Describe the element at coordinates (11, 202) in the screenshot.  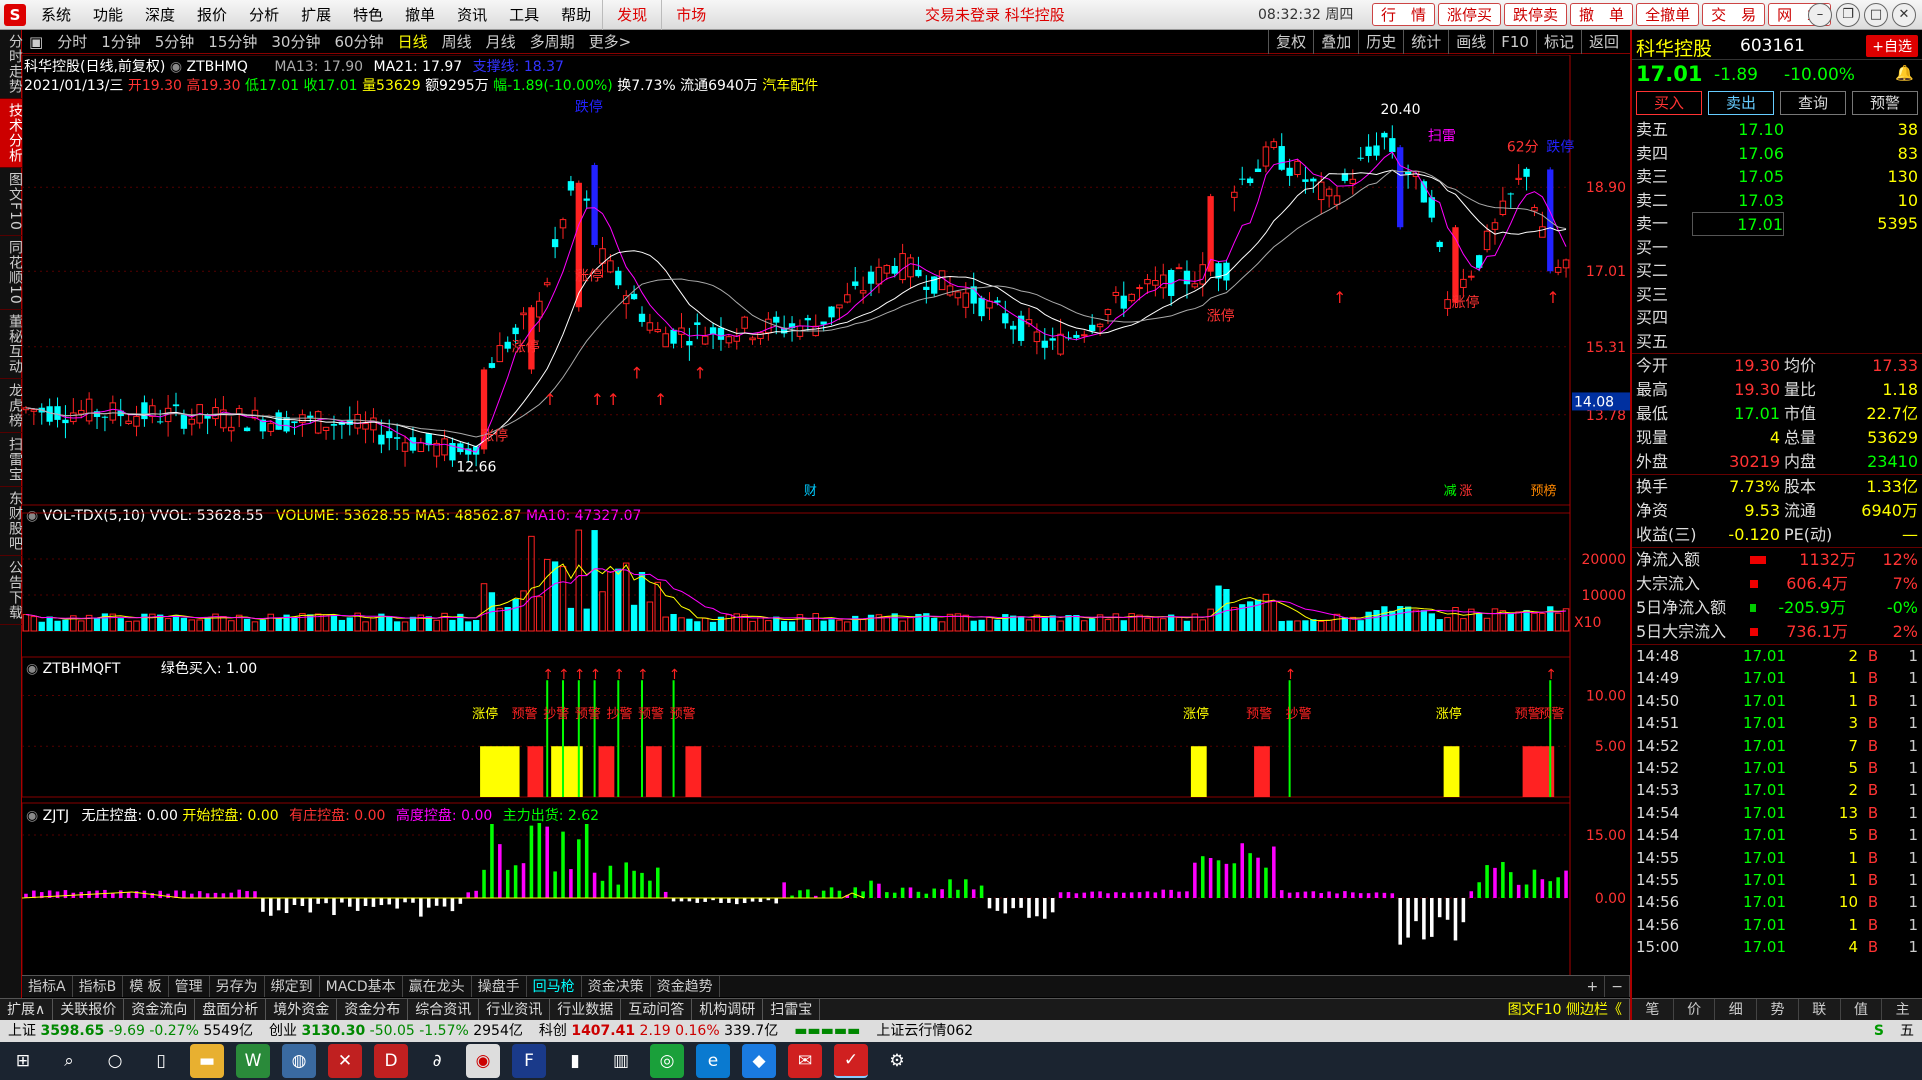
I see `sidebar-tab-2: 图文F10` at that location.